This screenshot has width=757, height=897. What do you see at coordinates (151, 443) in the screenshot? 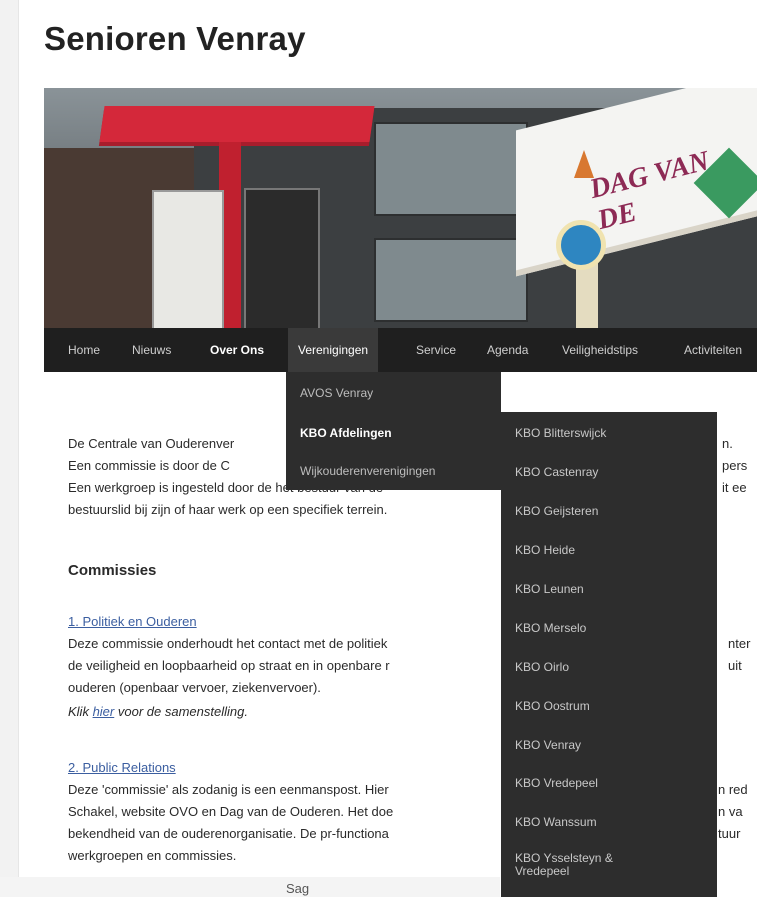
I see `intro-line-1: De Centrale van Ouderenver` at bounding box center [151, 443].